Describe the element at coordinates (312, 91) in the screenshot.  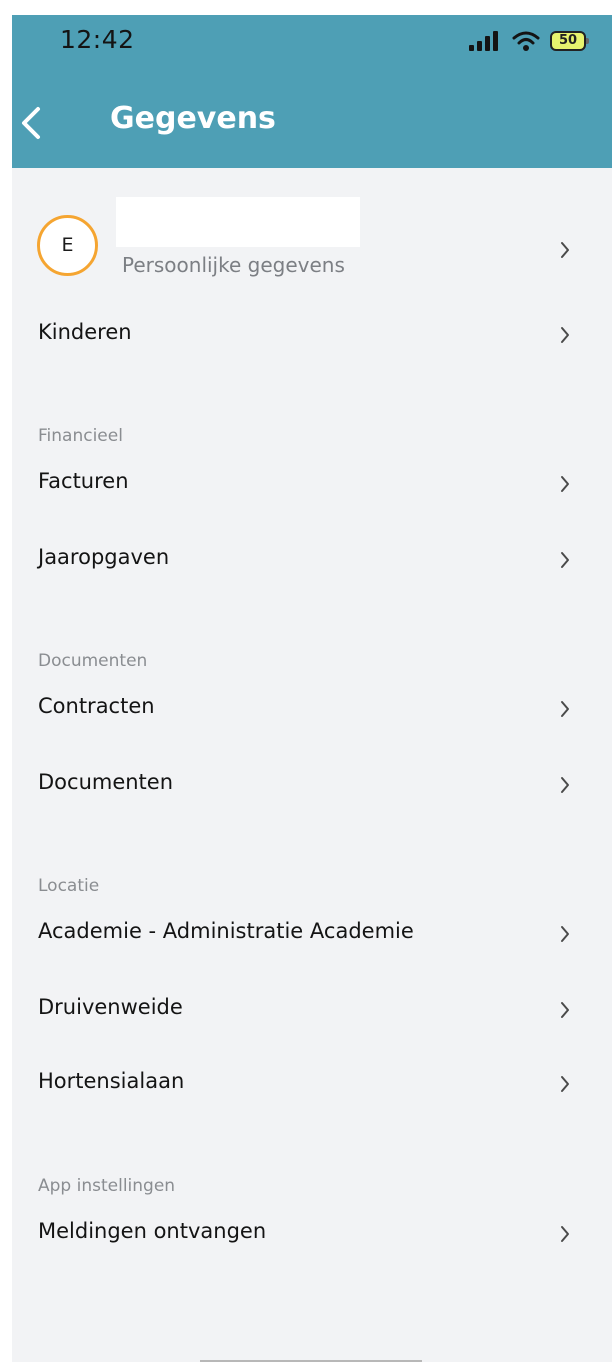
I see `app-header: 12:42 50 Gegevens` at that location.